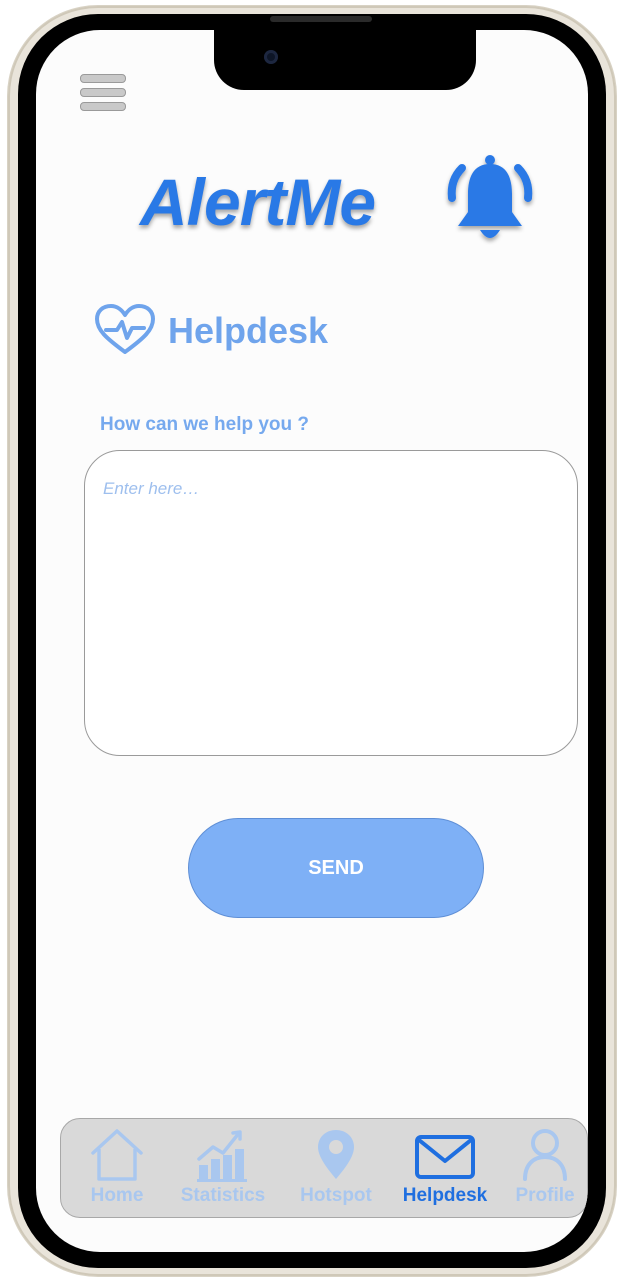 Image resolution: width=624 pixels, height=1282 pixels. Describe the element at coordinates (117, 1195) in the screenshot. I see `tab-label: Home` at that location.